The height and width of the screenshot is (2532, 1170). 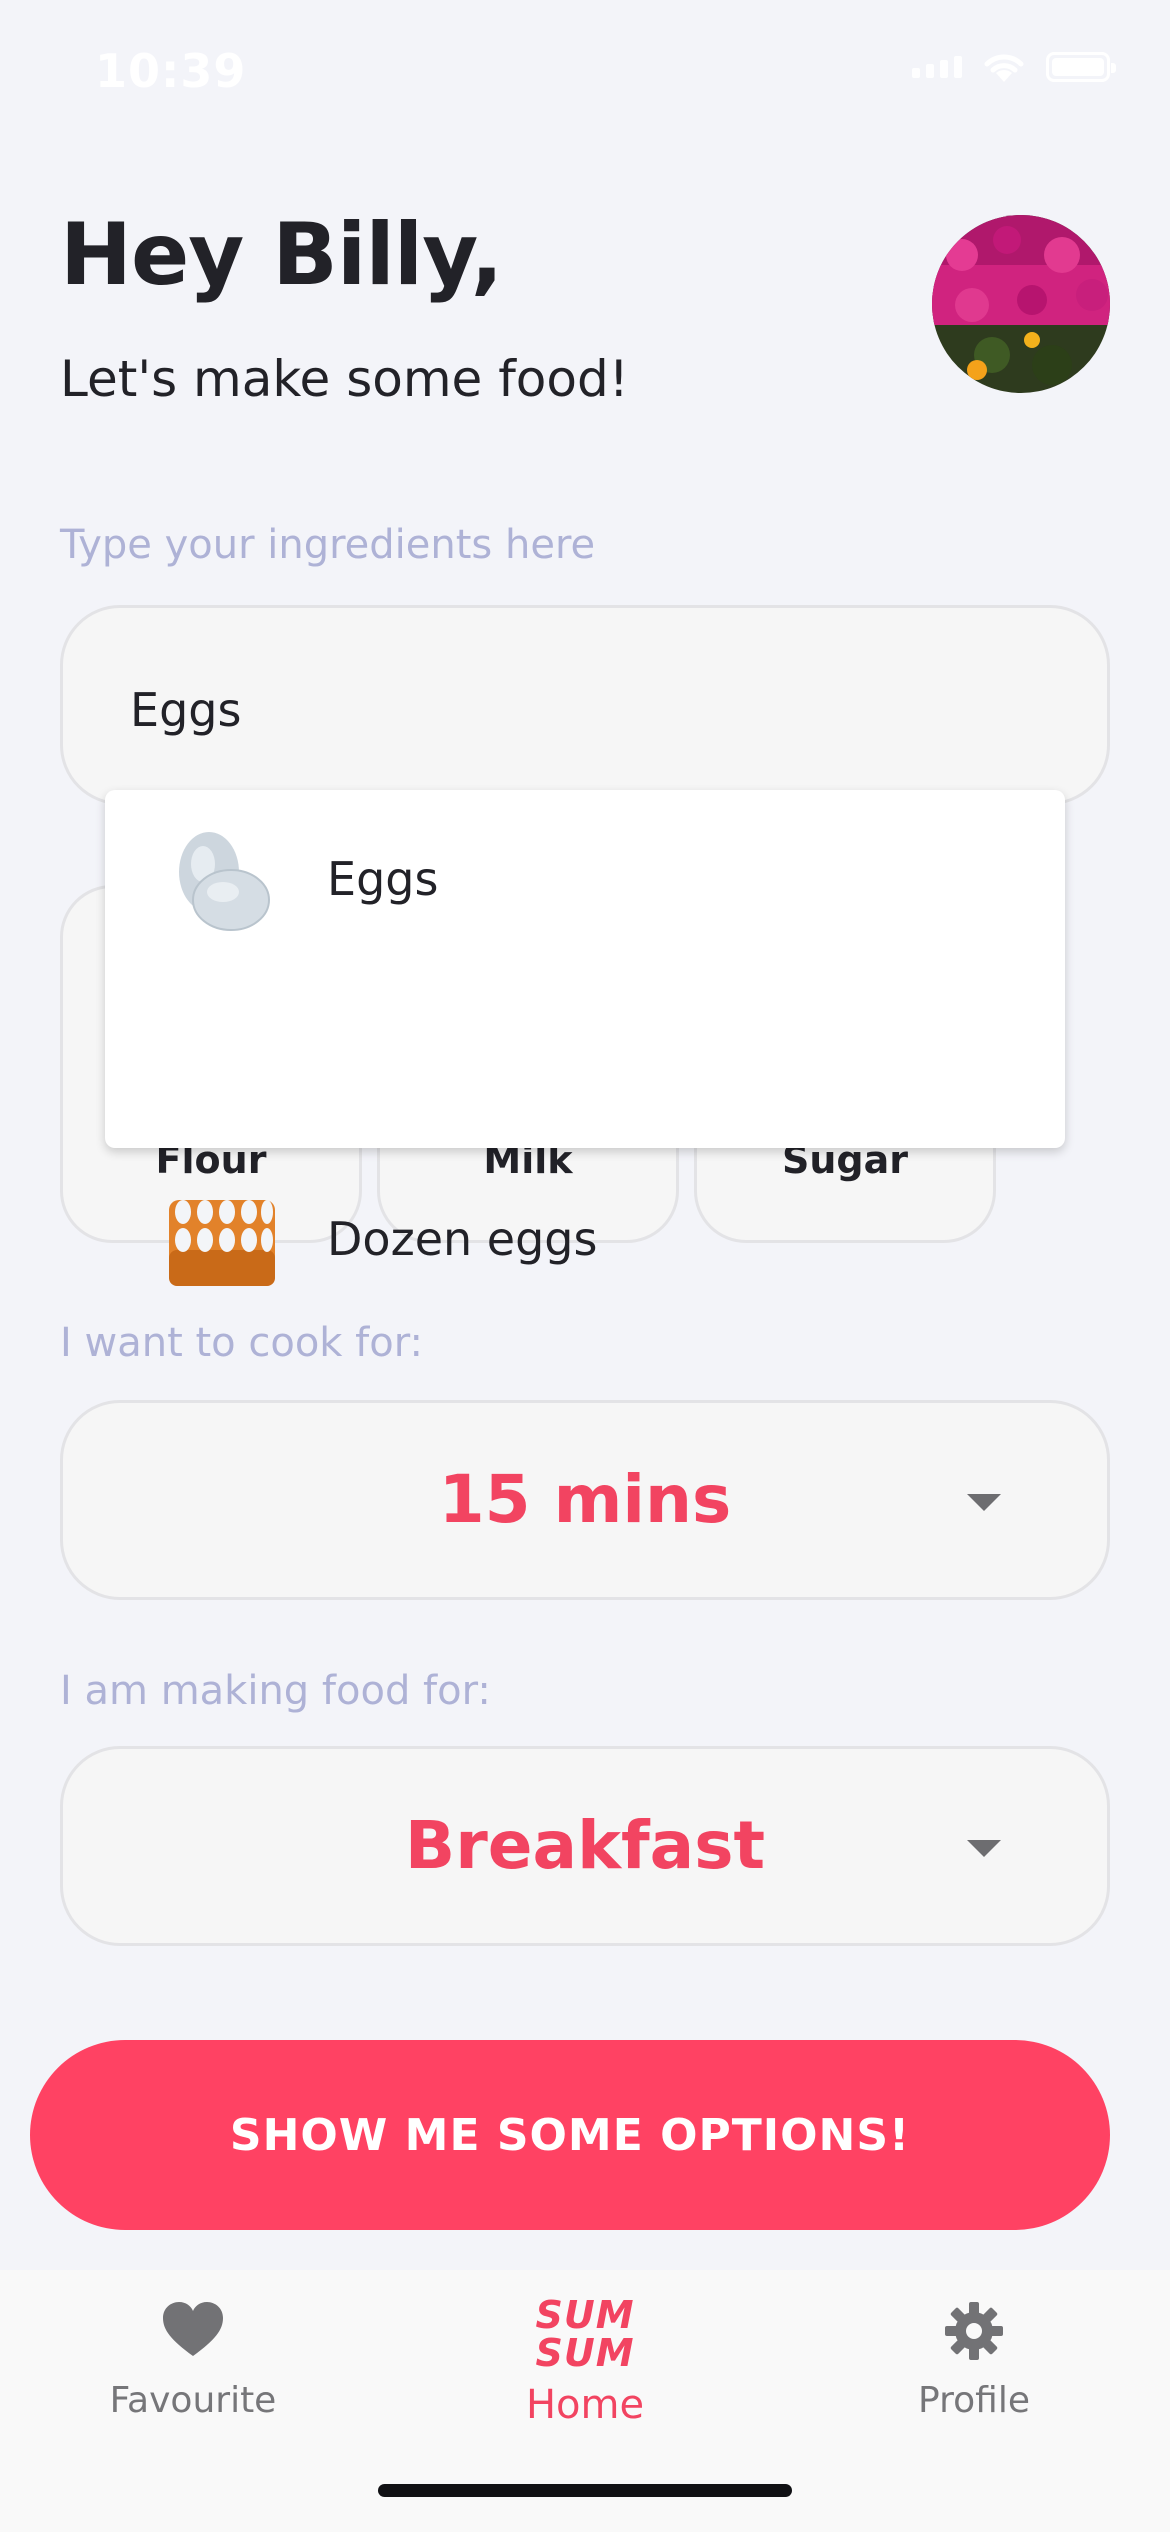 I want to click on ingredient-field, so click(x=585, y=705).